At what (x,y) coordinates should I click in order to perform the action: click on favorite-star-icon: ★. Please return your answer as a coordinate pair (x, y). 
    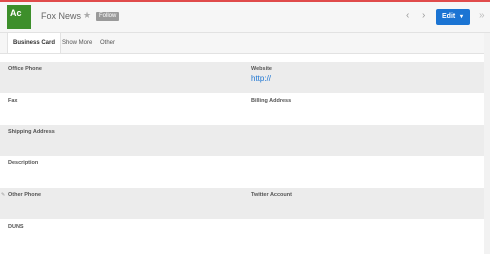
    Looking at the image, I should click on (87, 15).